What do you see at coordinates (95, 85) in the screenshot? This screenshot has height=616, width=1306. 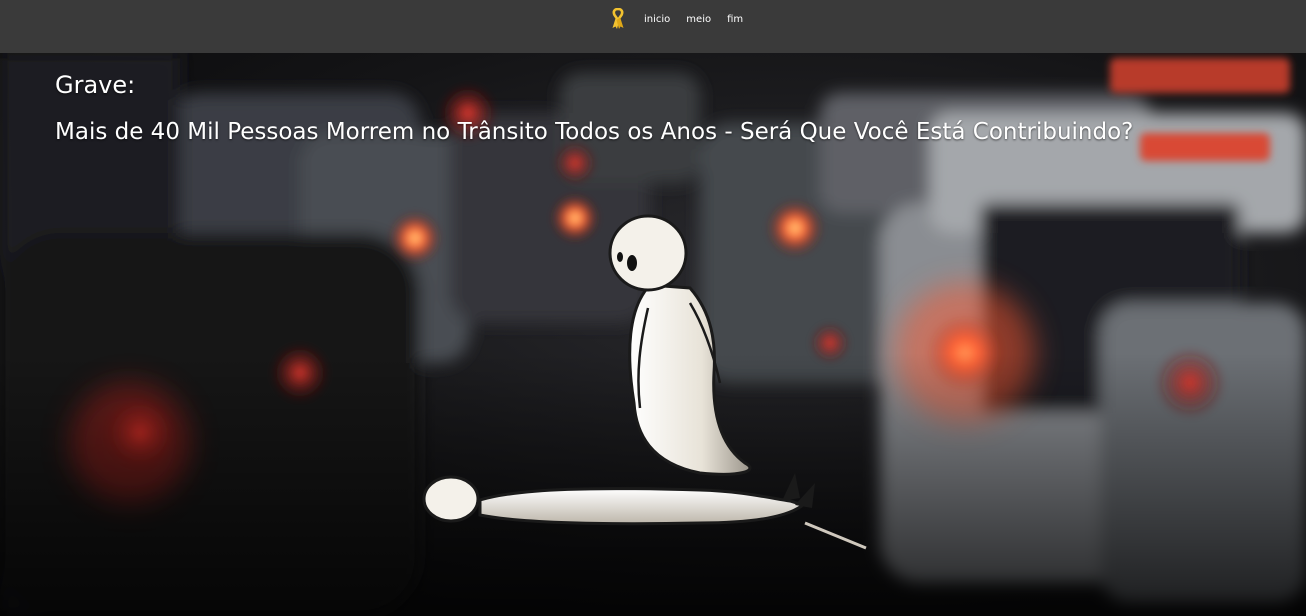 I see `hero-kicker: Grave:` at bounding box center [95, 85].